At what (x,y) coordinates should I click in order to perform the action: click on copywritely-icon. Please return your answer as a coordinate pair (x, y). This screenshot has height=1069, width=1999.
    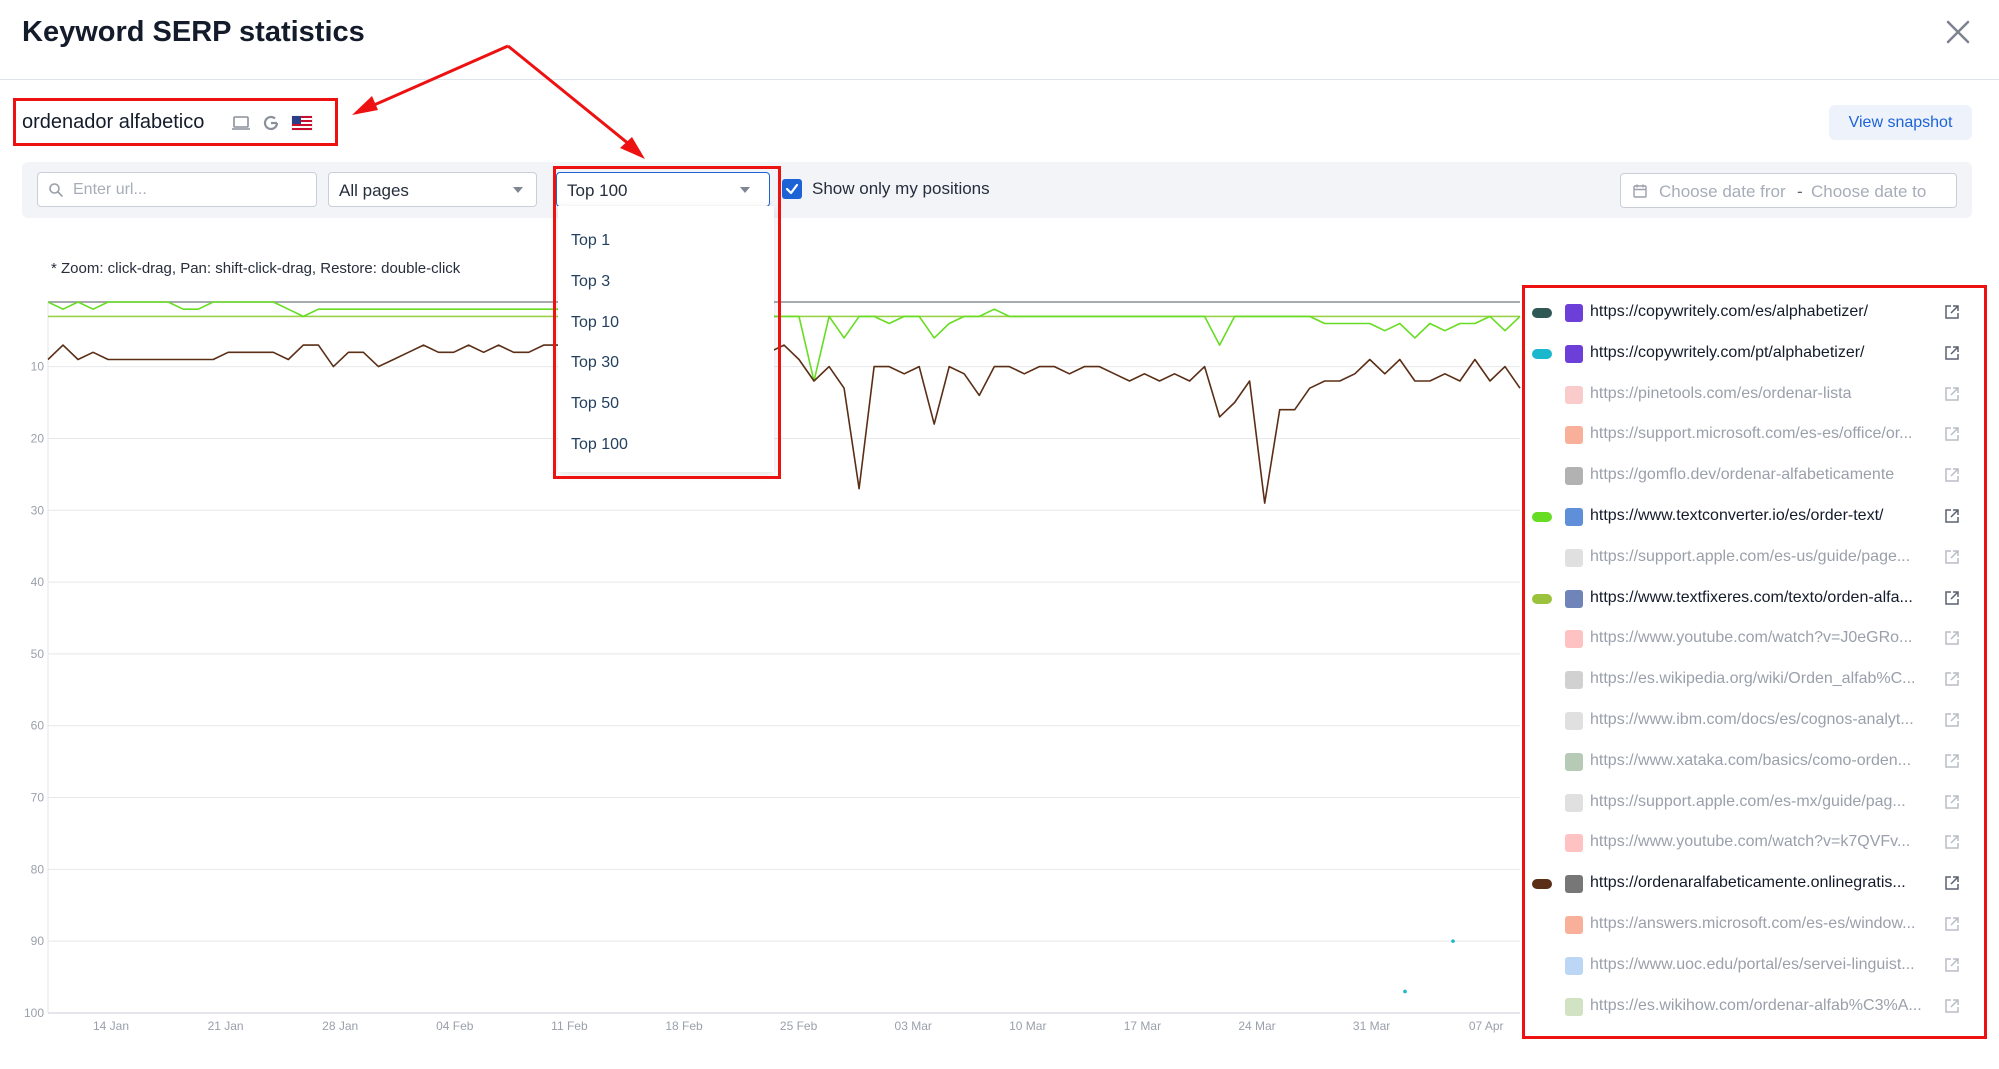
    Looking at the image, I should click on (1574, 353).